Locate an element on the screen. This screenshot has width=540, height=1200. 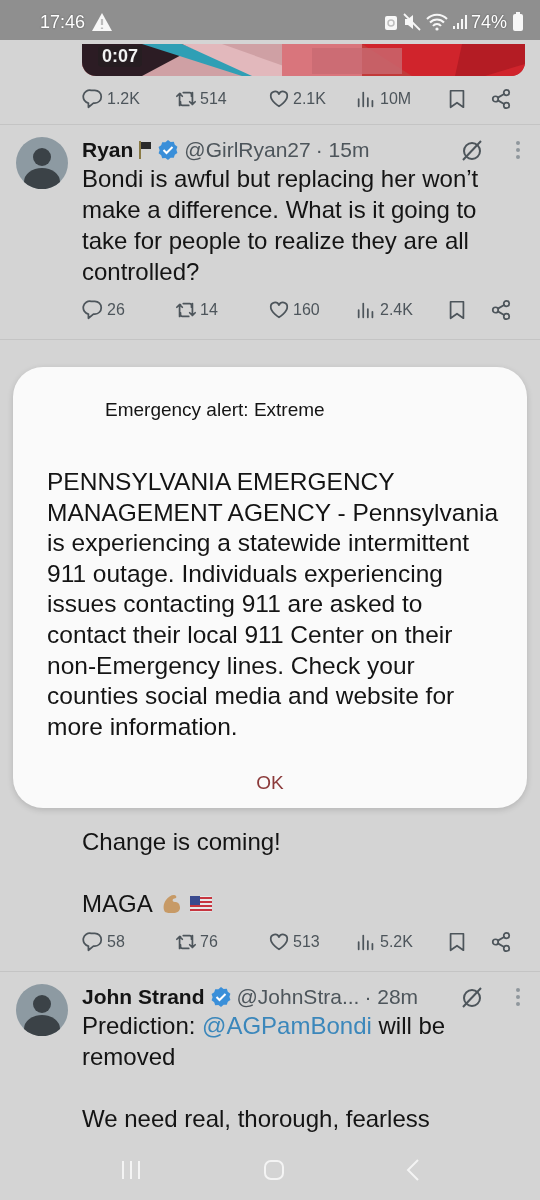
repost-button: 14 is located at coordinates (196, 310).